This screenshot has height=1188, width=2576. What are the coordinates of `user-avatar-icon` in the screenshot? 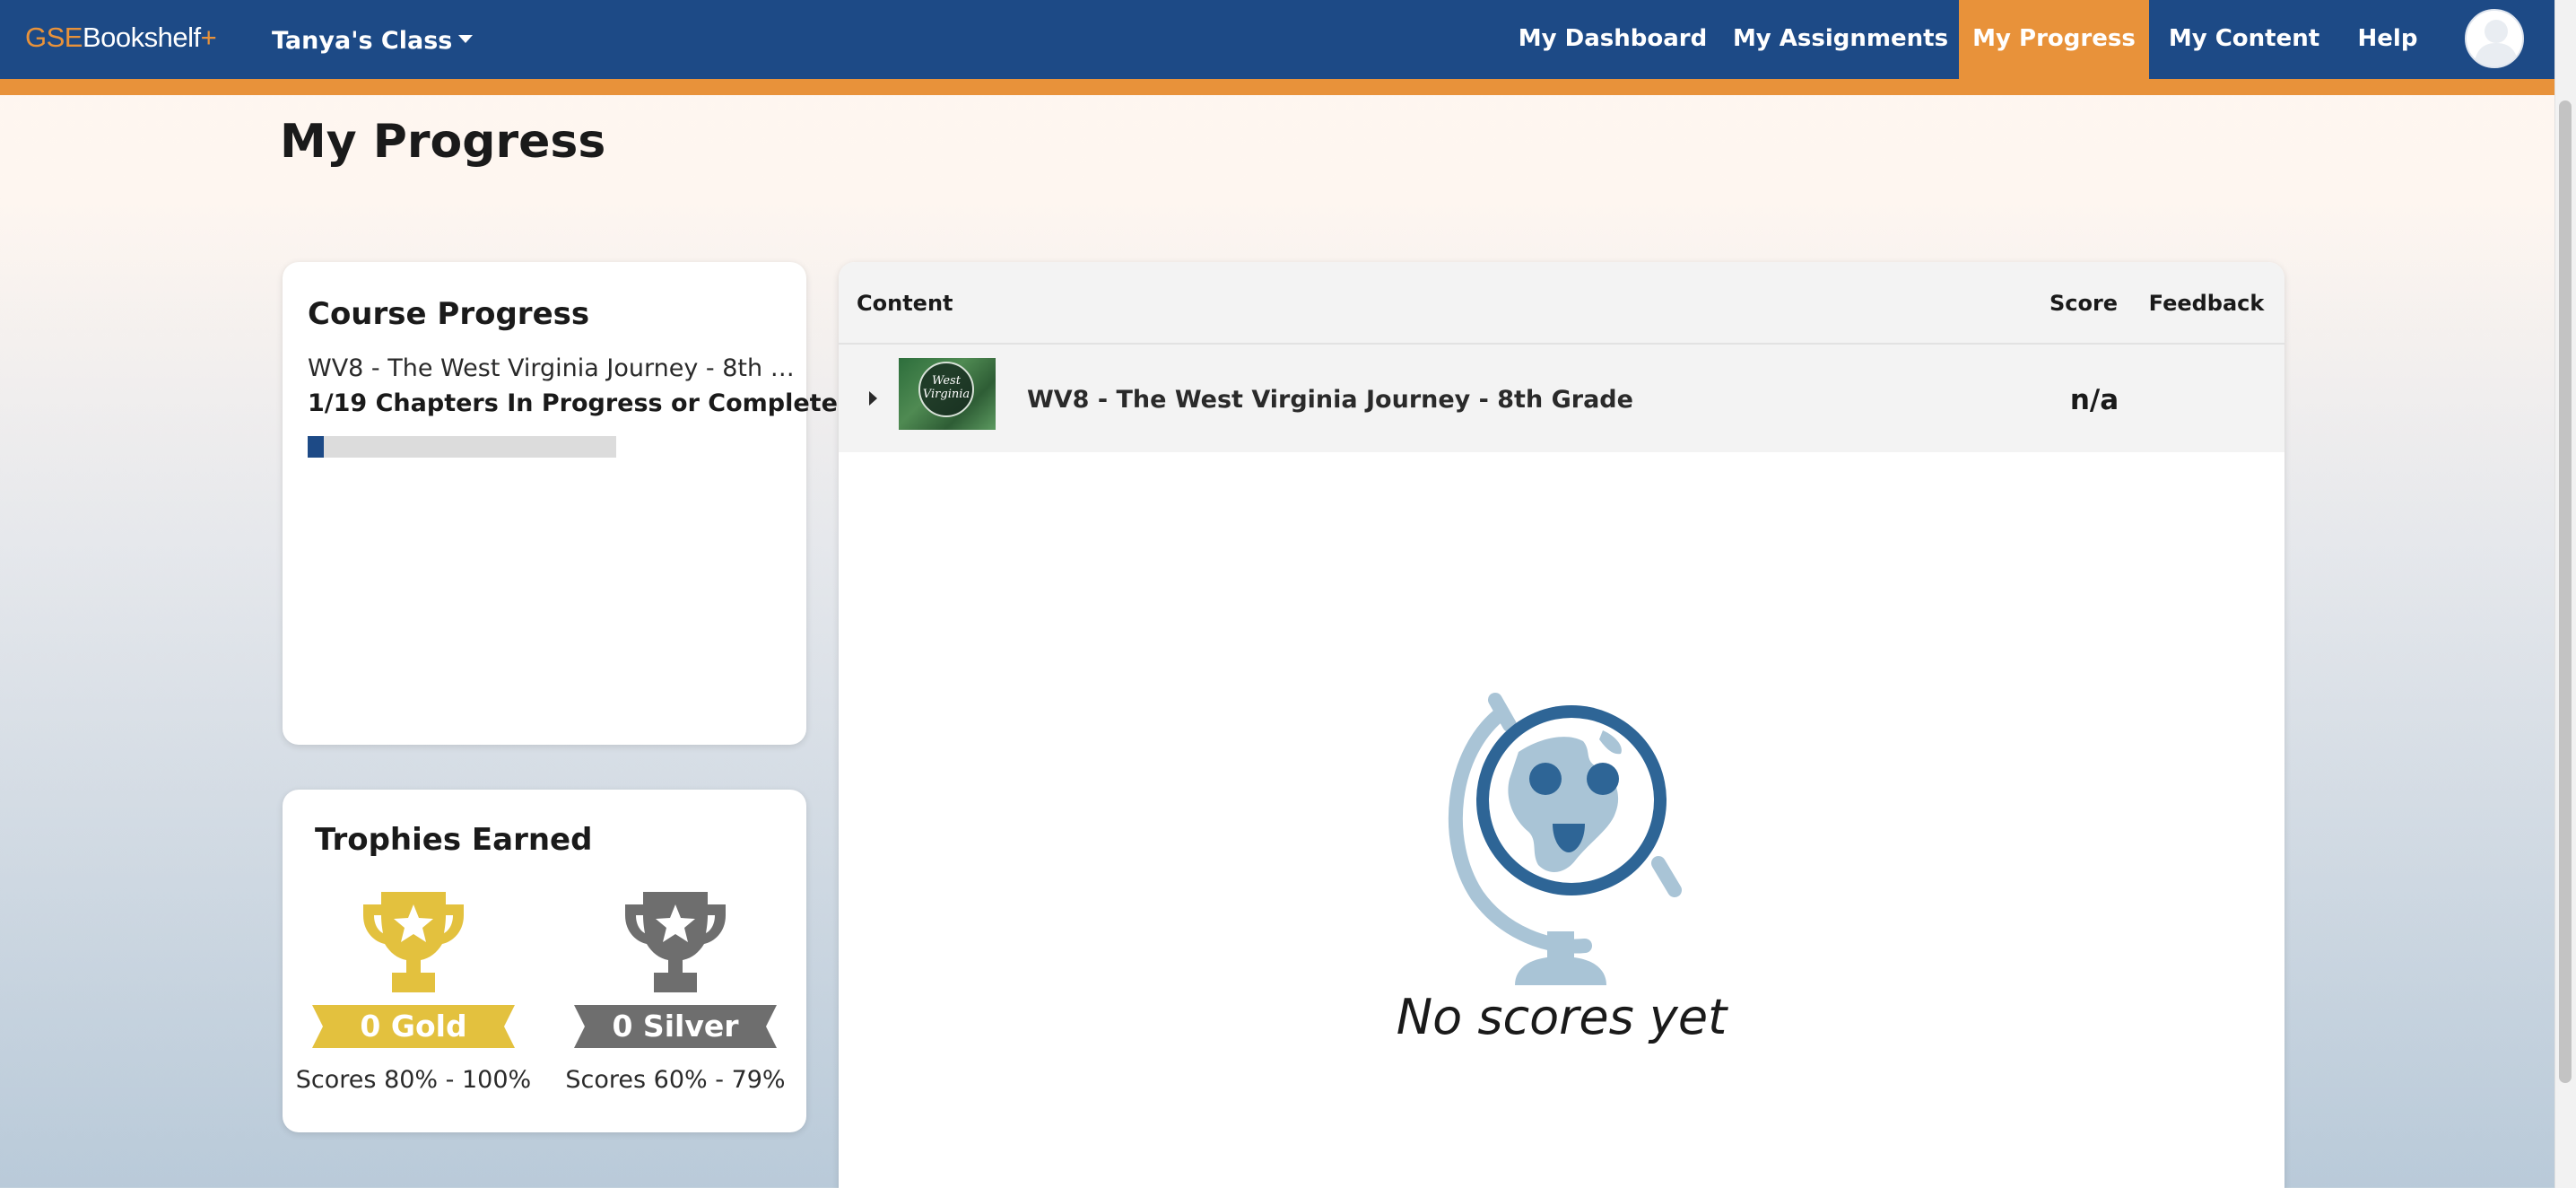 It's located at (2494, 38).